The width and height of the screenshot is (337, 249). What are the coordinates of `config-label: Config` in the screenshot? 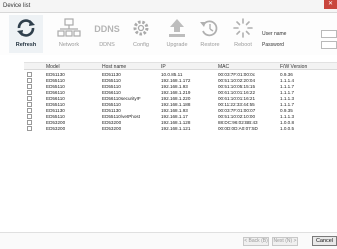 It's located at (141, 45).